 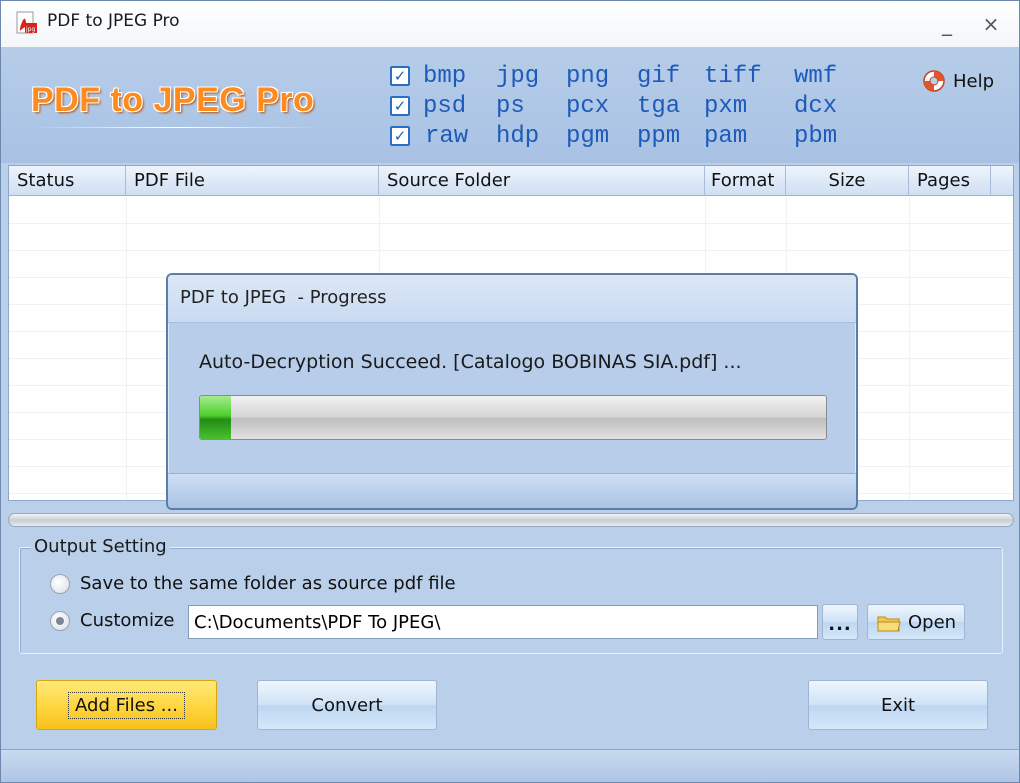 I want to click on output-setting-title: Output Setting, so click(x=100, y=546).